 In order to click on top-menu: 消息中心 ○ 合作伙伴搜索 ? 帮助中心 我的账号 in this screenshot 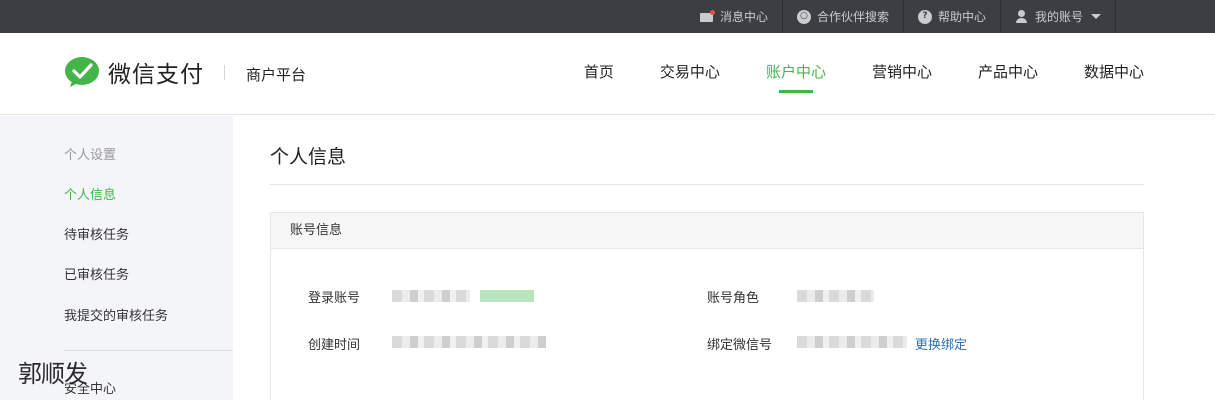, I will do `click(901, 16)`.